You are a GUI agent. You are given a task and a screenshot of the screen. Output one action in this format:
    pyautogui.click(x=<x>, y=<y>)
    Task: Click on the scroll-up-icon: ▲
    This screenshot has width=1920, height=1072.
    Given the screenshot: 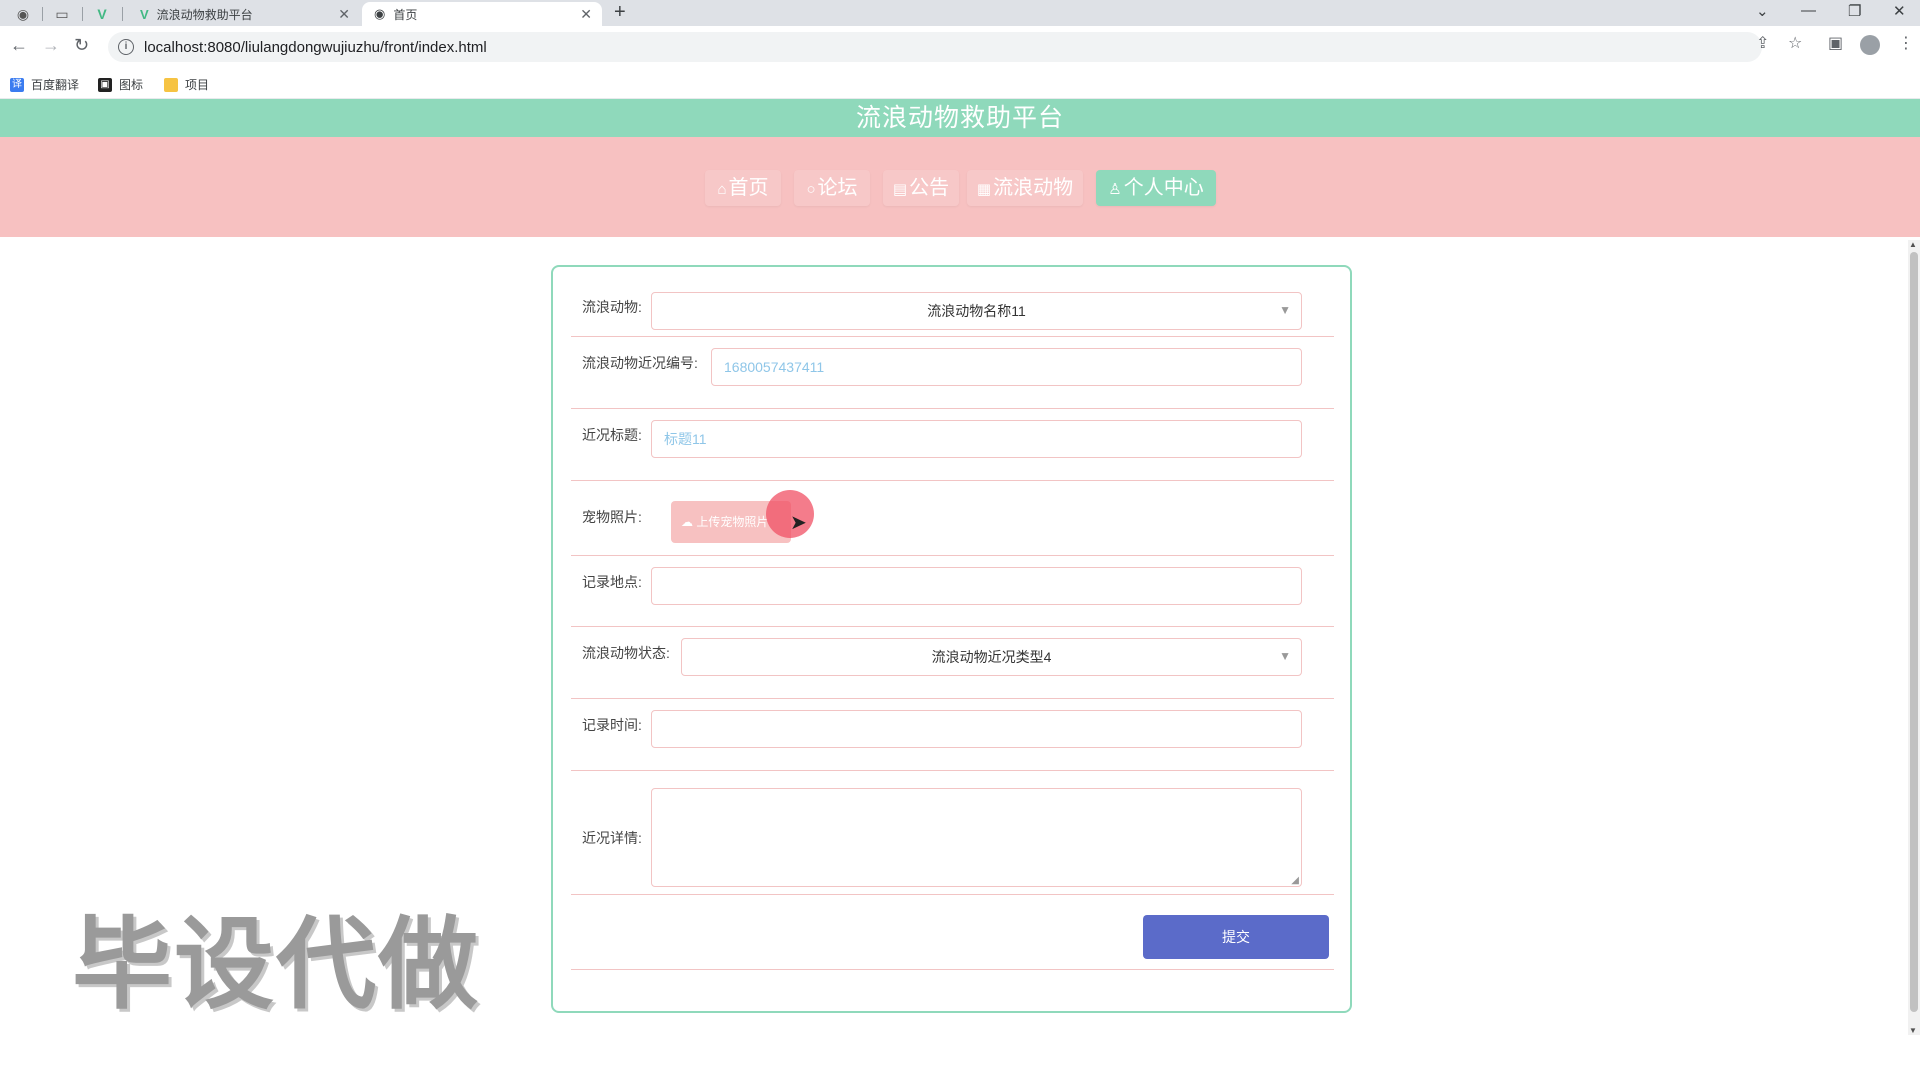 What is the action you would take?
    pyautogui.click(x=1913, y=244)
    